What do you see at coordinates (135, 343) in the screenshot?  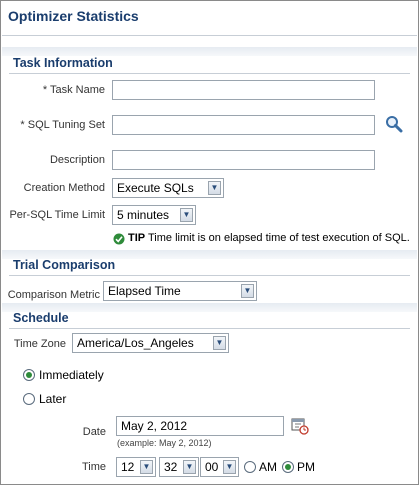 I see `time-zone-value: America/Los_Angeles` at bounding box center [135, 343].